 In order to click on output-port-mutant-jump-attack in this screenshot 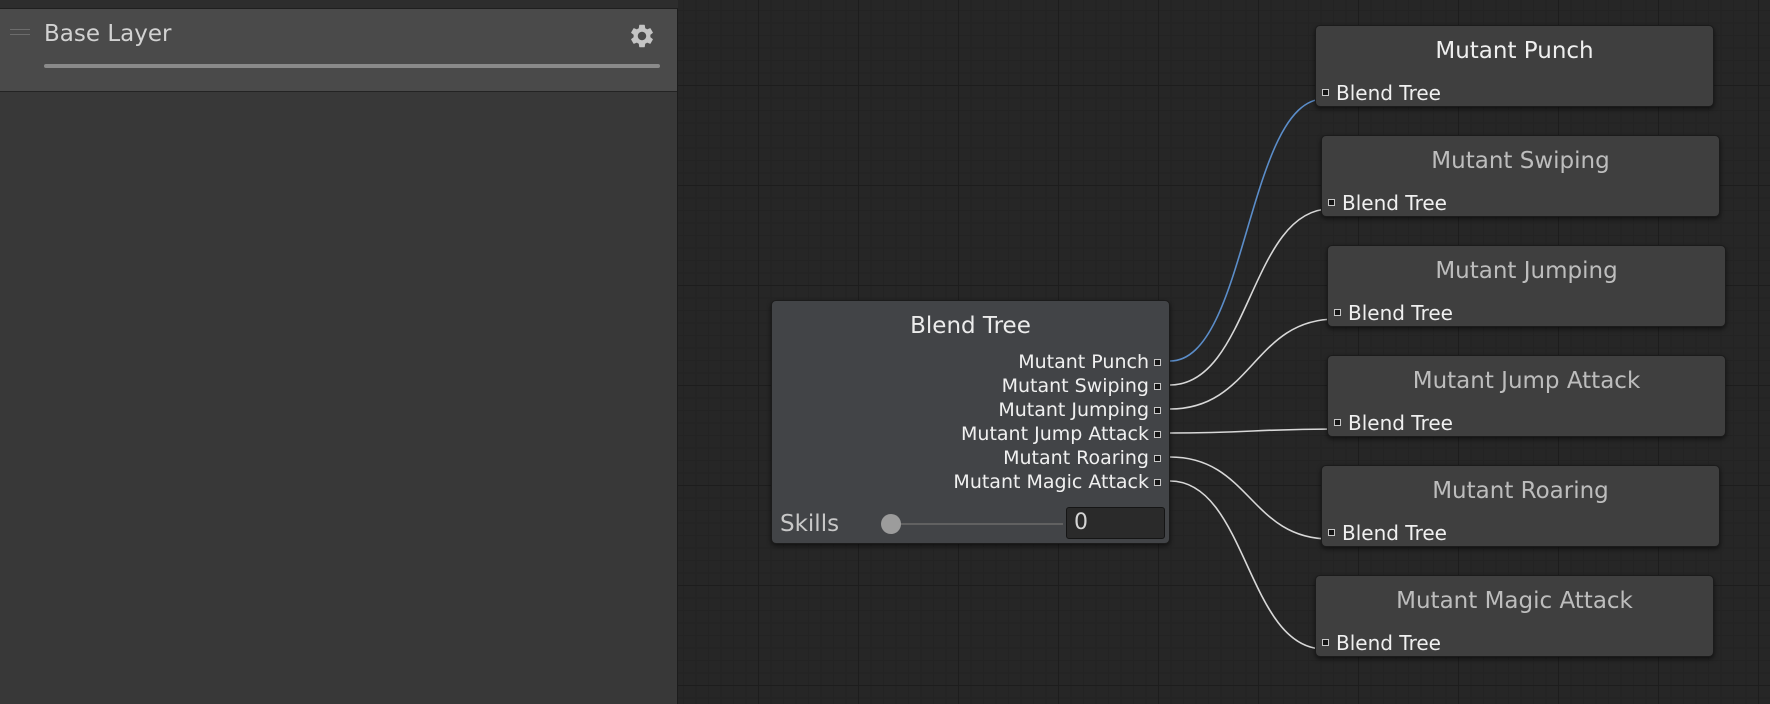, I will do `click(1157, 434)`.